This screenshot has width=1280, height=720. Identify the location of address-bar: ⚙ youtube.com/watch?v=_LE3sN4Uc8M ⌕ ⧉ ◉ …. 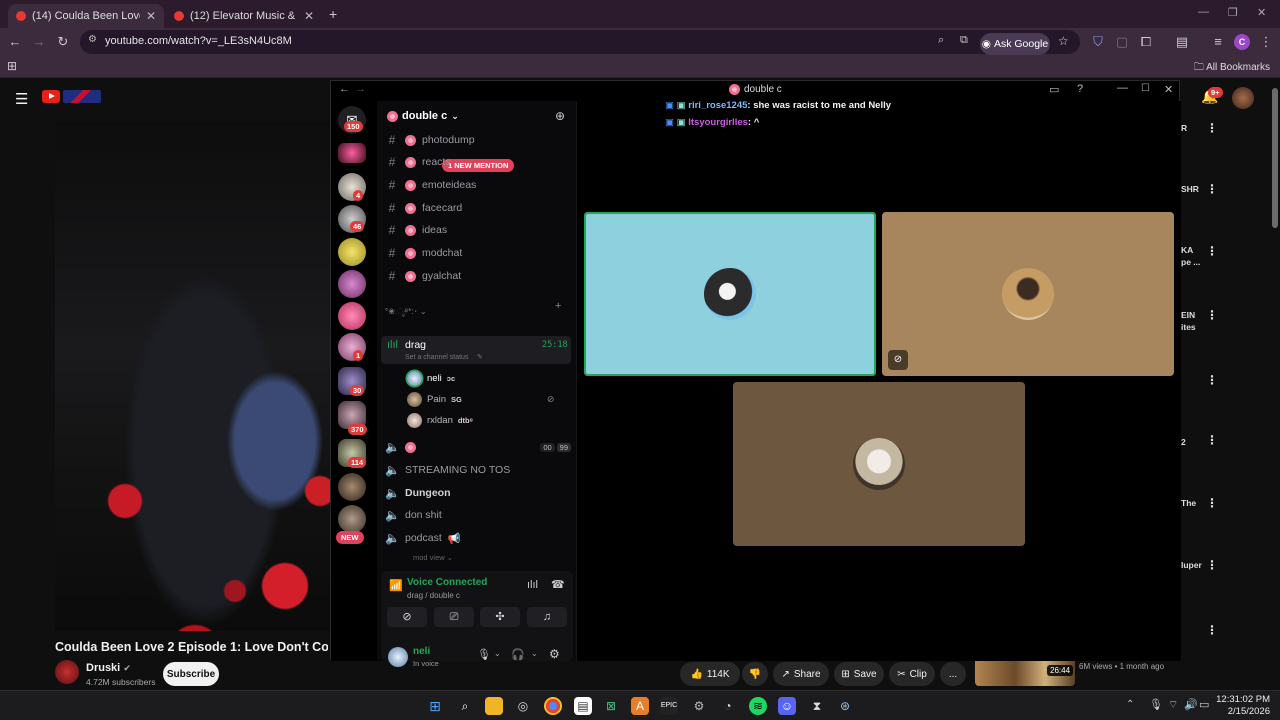
(580, 42).